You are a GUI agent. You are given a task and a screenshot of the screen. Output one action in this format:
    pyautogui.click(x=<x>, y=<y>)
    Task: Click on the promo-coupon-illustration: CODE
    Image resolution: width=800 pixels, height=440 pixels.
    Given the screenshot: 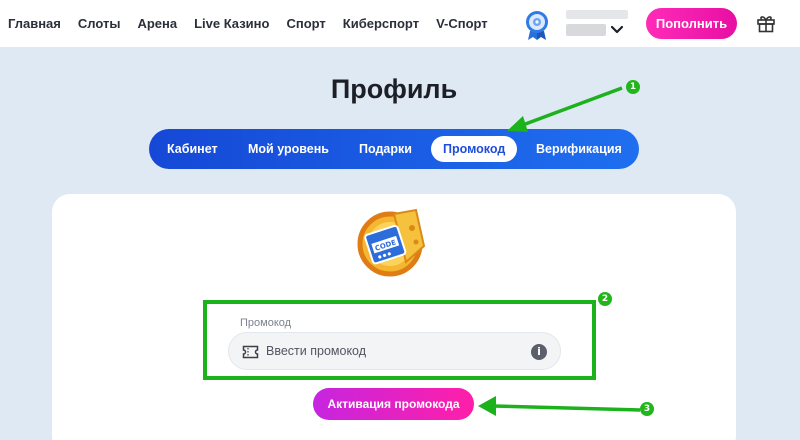 What is the action you would take?
    pyautogui.click(x=391, y=242)
    